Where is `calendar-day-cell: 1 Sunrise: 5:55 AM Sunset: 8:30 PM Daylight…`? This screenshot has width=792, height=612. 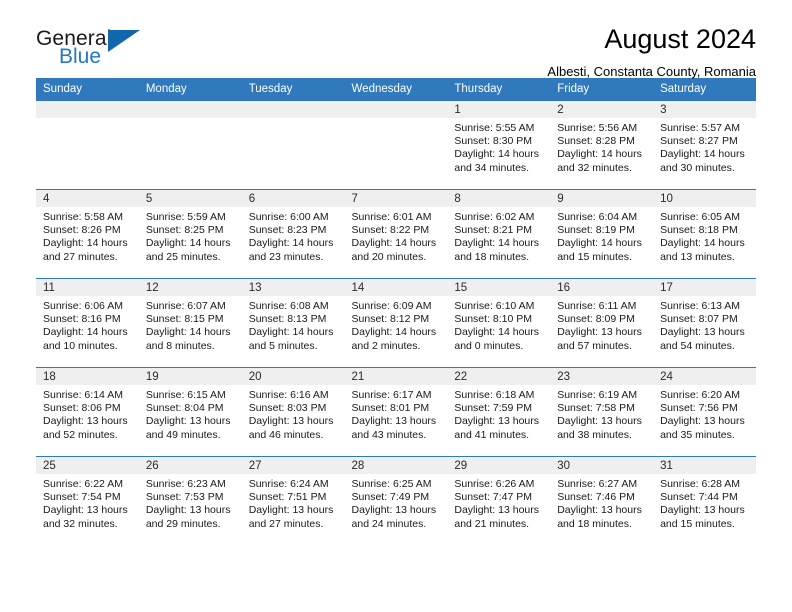
calendar-day-cell: 1 Sunrise: 5:55 AM Sunset: 8:30 PM Daylight… is located at coordinates (499, 145).